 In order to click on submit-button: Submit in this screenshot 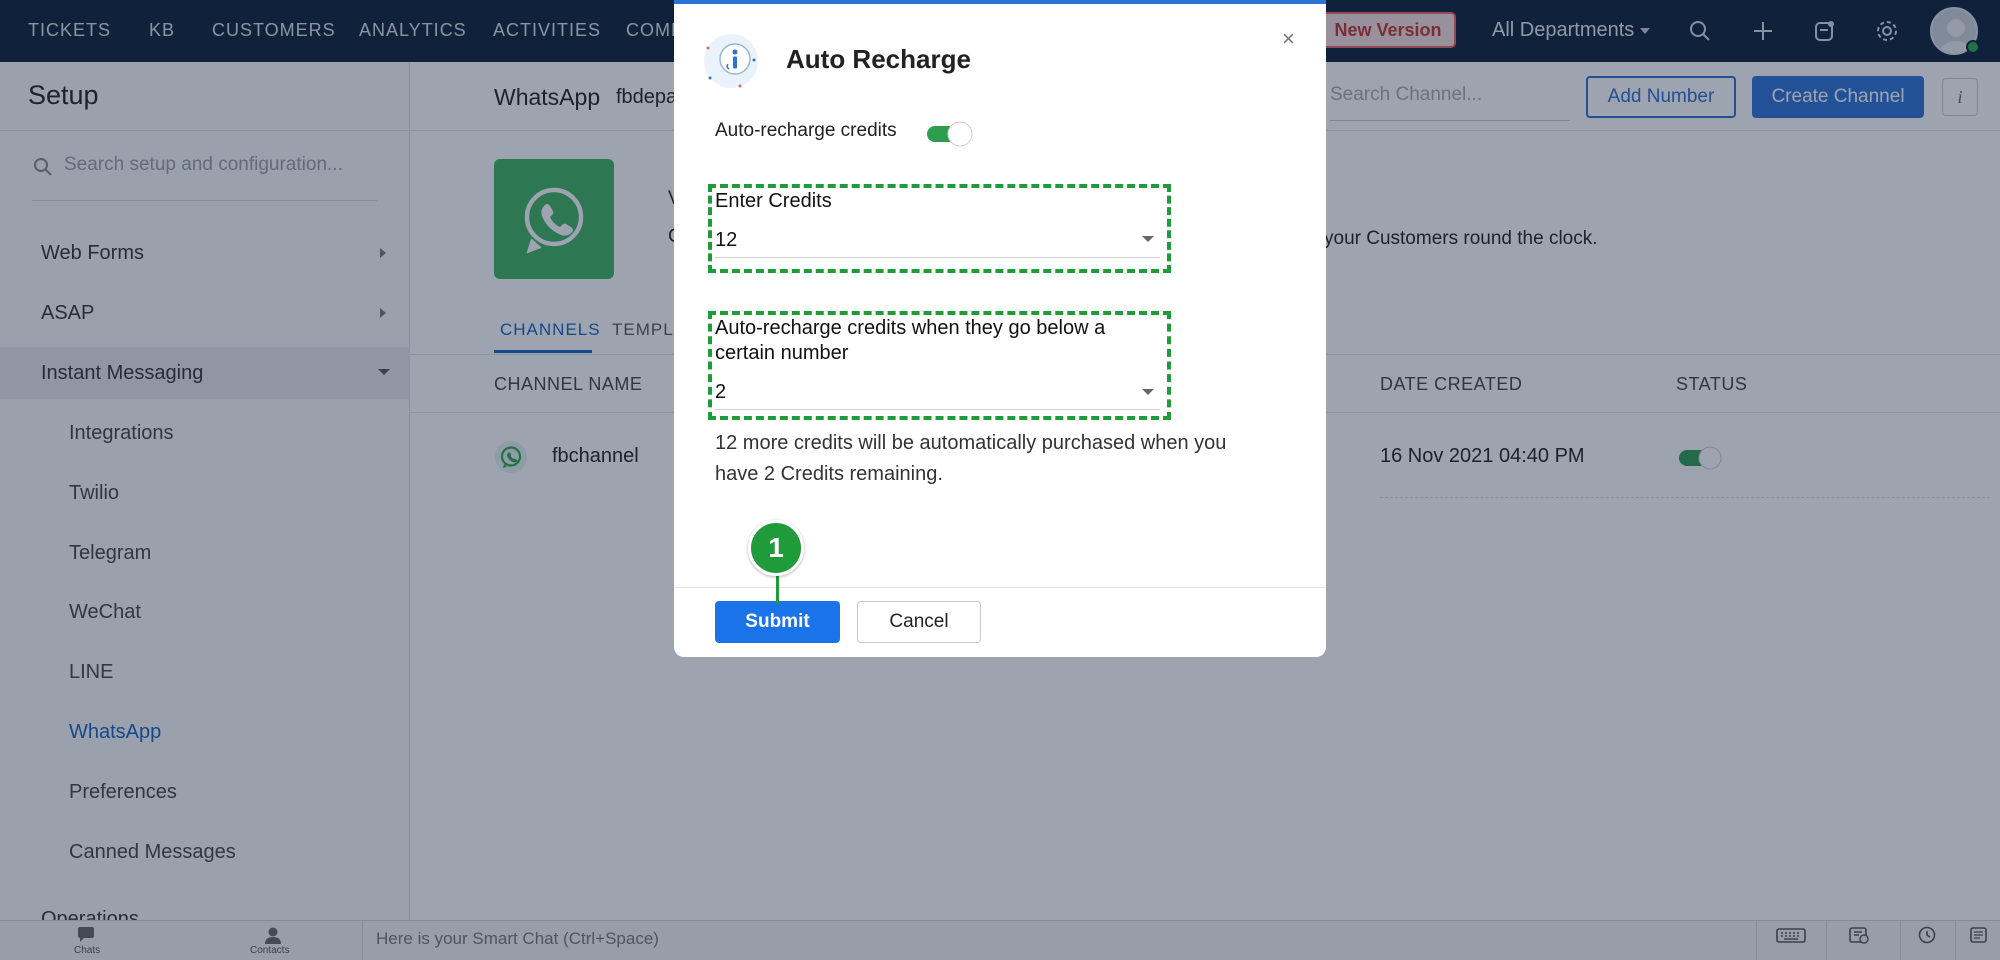, I will do `click(777, 622)`.